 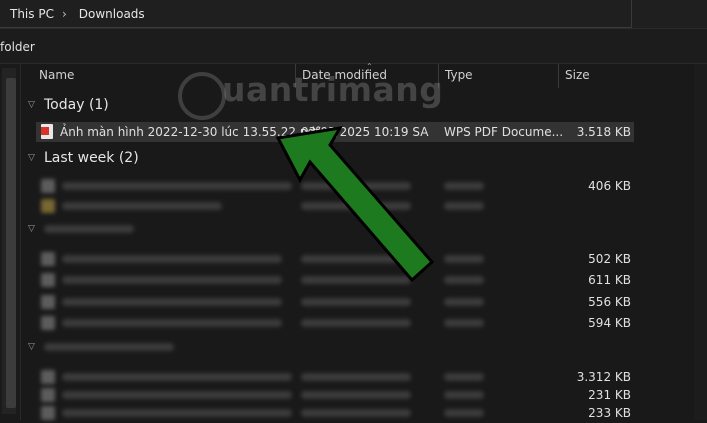 I want to click on group-last-week: ▽ Last week (2), so click(x=83, y=158).